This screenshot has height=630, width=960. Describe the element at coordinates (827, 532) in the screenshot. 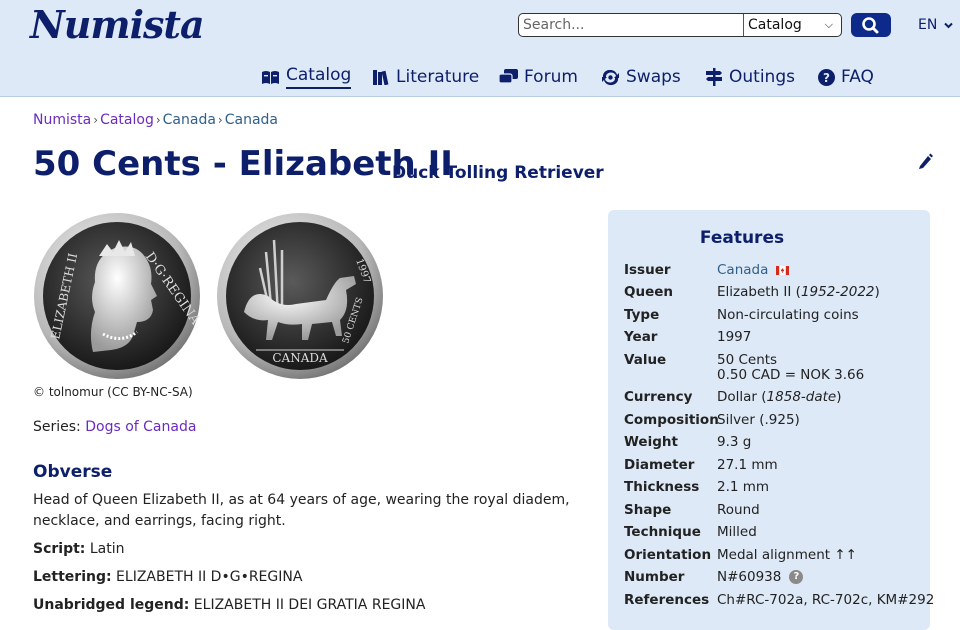

I see `feature-value-technique: Milled` at that location.